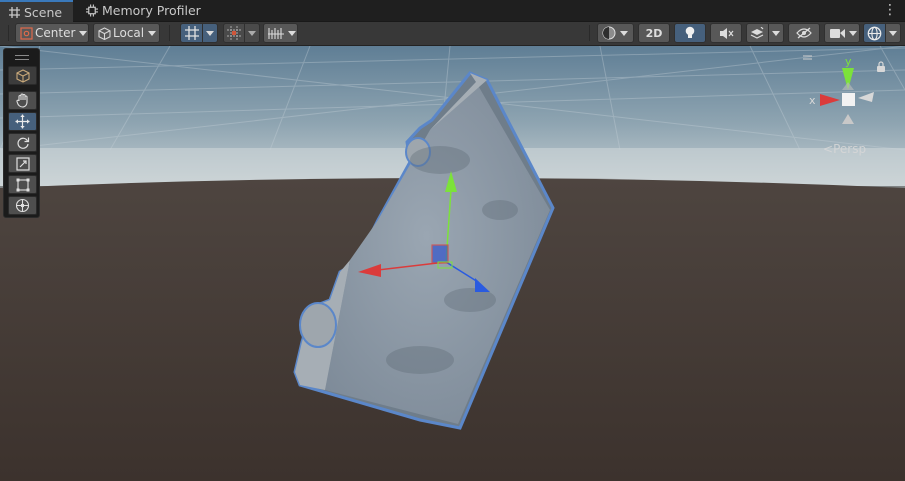 Image resolution: width=905 pixels, height=481 pixels. What do you see at coordinates (848, 61) in the screenshot?
I see `gizmo-y-label: y` at bounding box center [848, 61].